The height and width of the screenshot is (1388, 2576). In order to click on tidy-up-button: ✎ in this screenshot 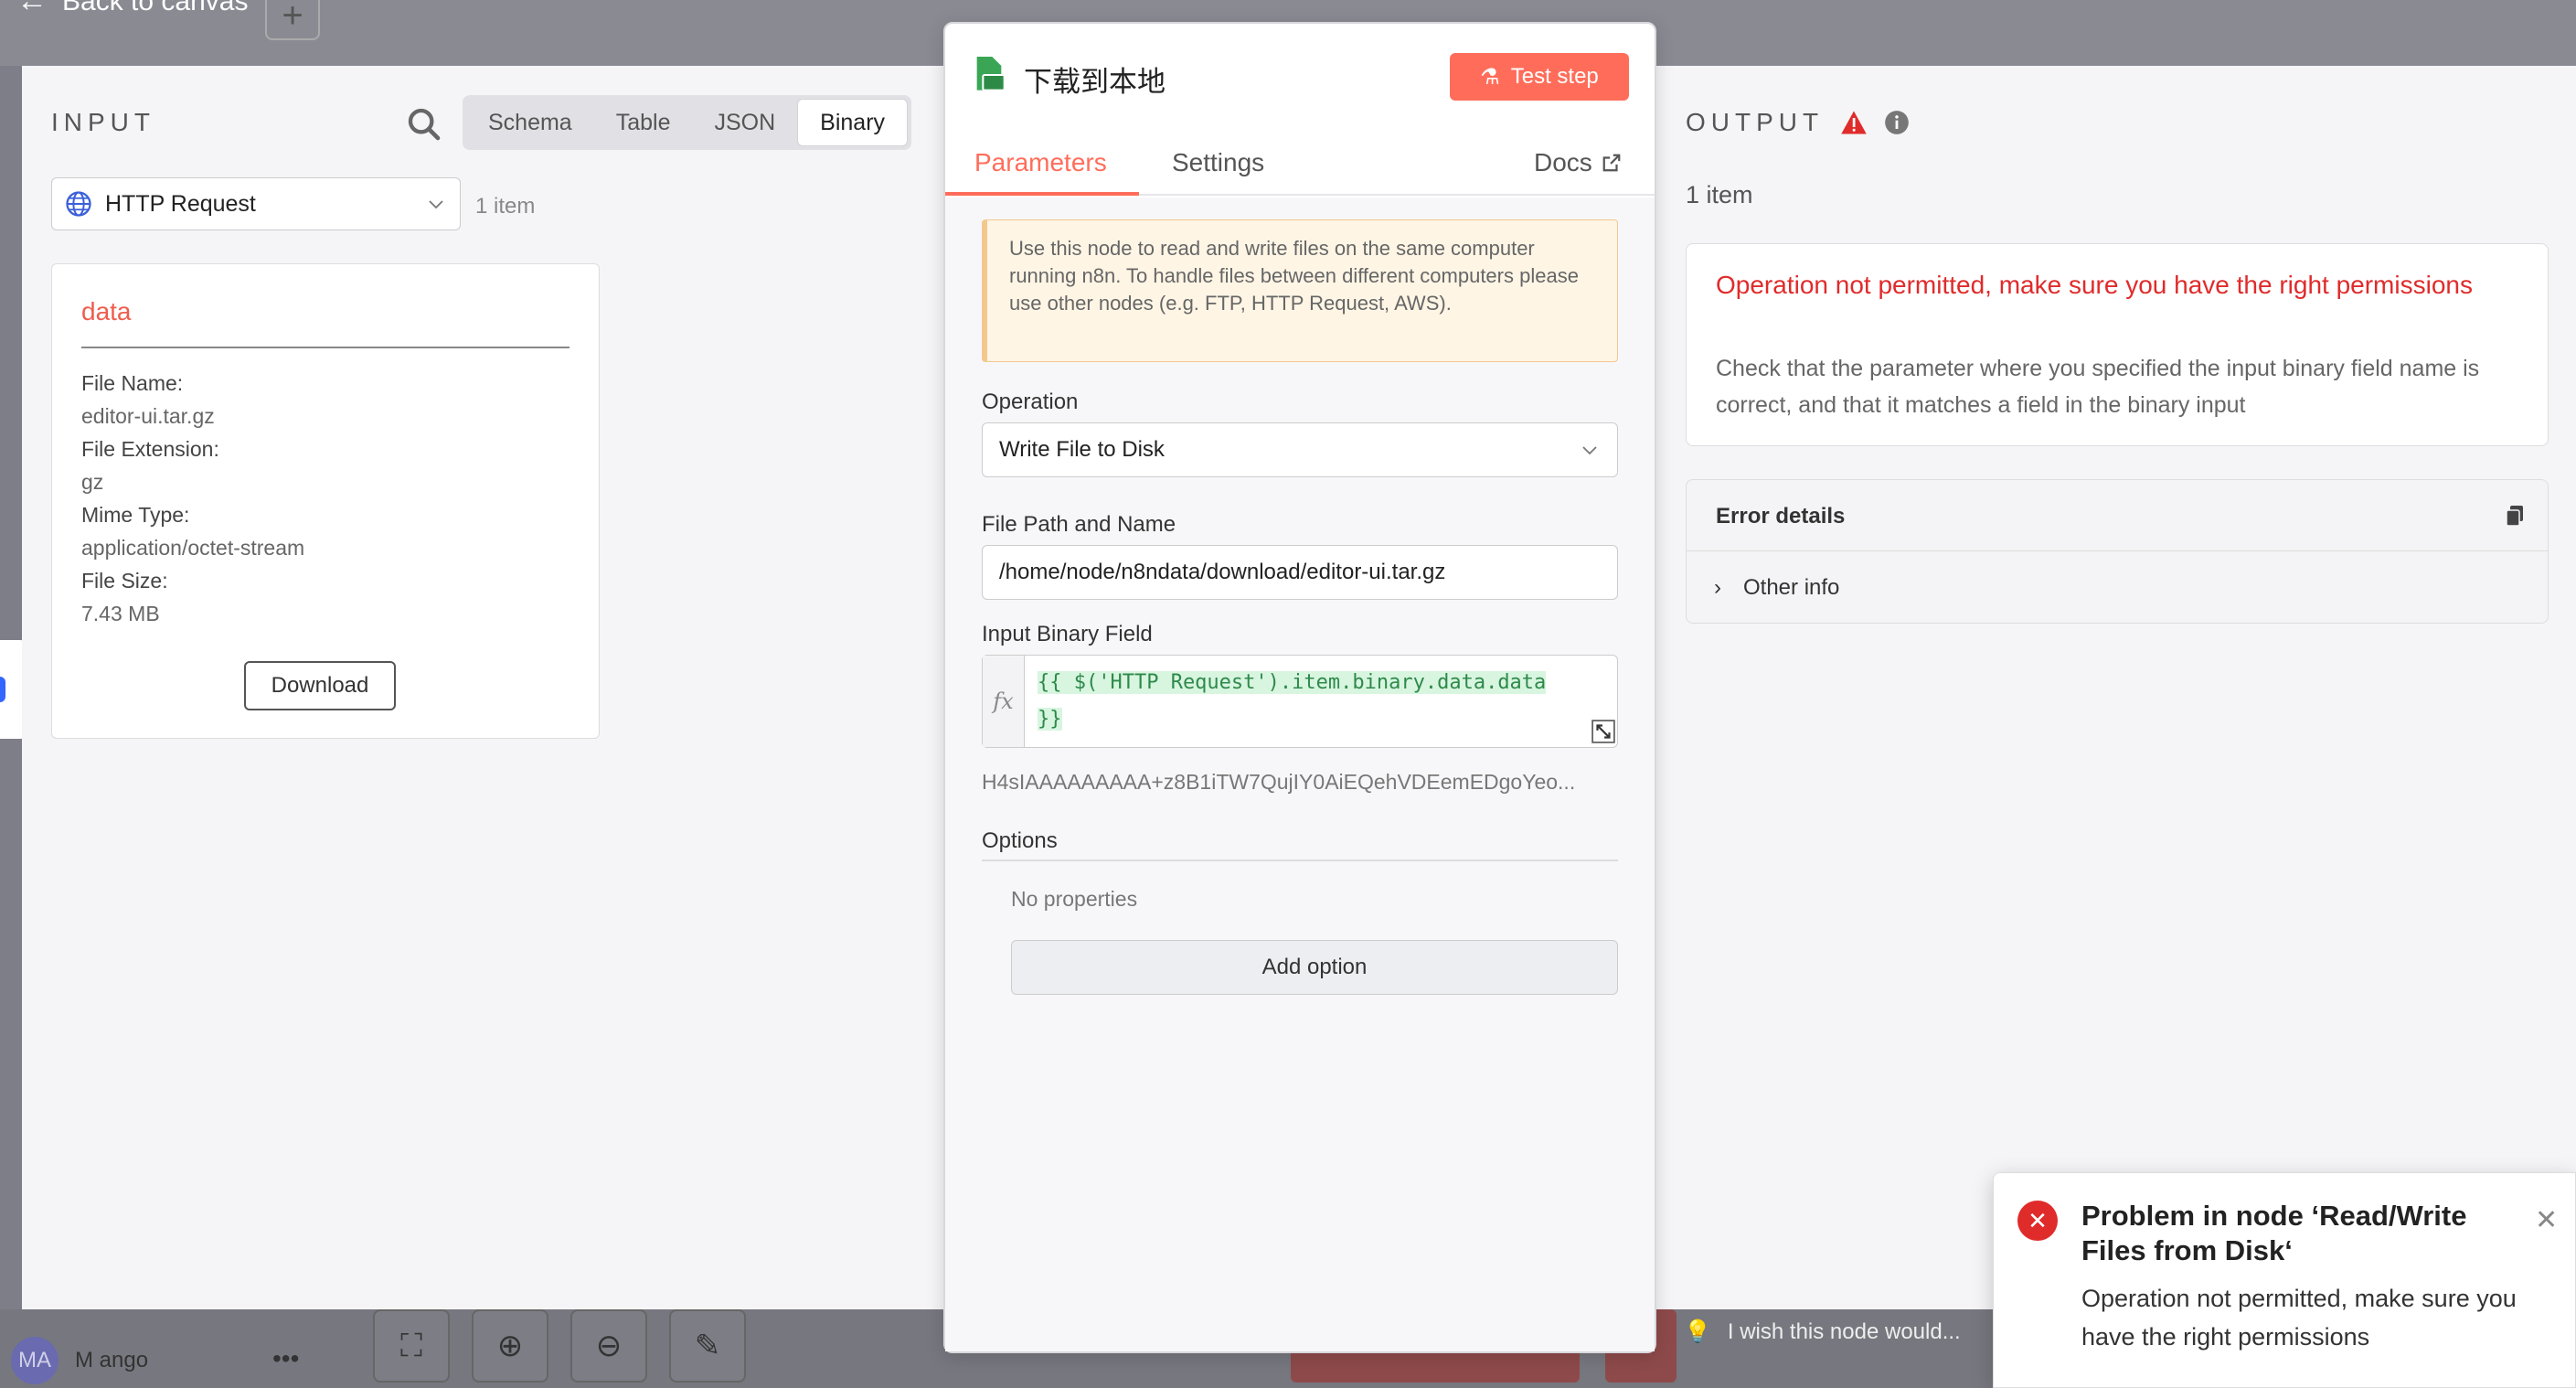, I will do `click(707, 1346)`.